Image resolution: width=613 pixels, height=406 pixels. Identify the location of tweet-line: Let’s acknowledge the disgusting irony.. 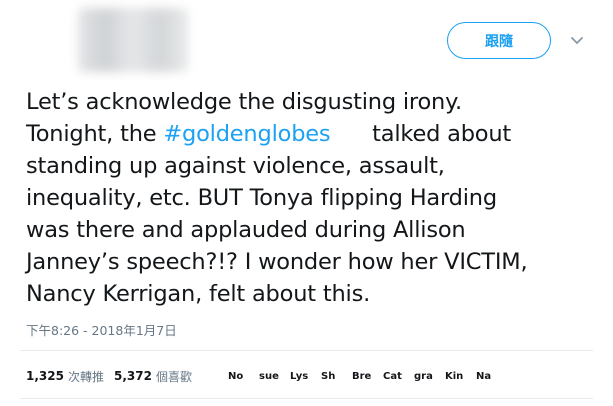
(244, 102).